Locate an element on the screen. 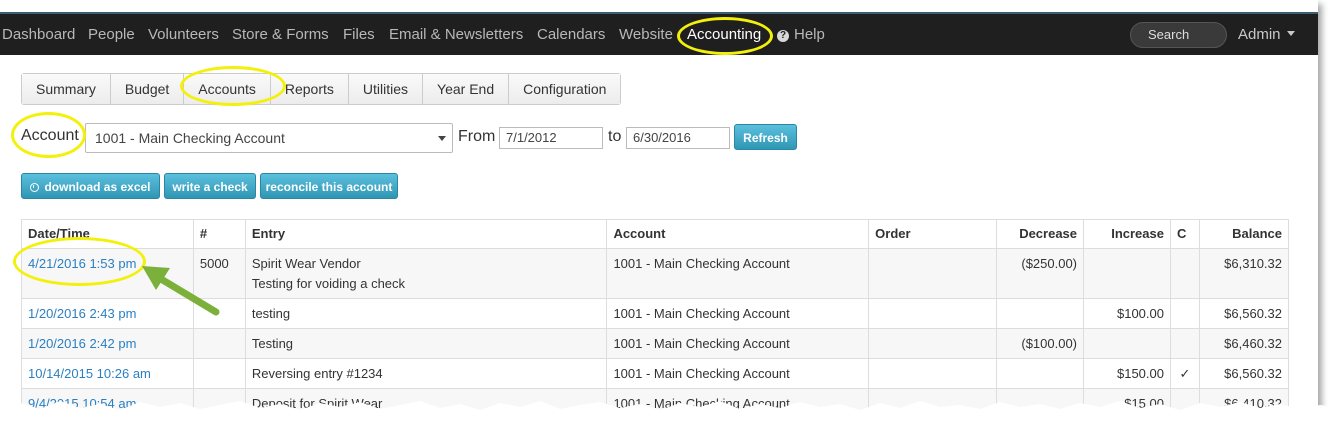 This screenshot has width=1336, height=435. date-link: 1/20/2016 2:42 pm is located at coordinates (107, 343).